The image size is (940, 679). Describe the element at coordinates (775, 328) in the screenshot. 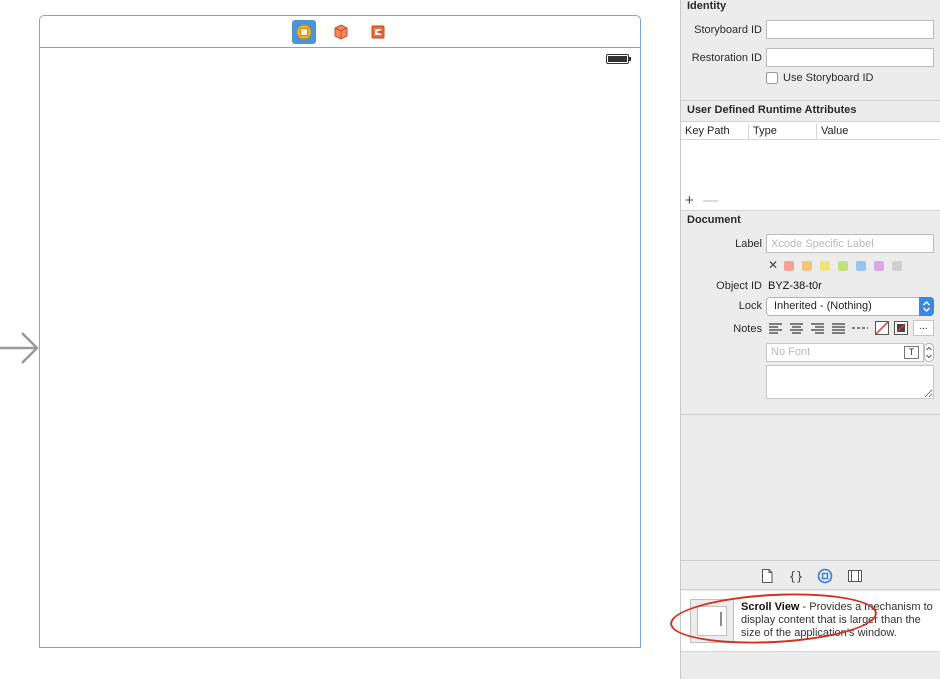

I see `align-left-icon` at that location.